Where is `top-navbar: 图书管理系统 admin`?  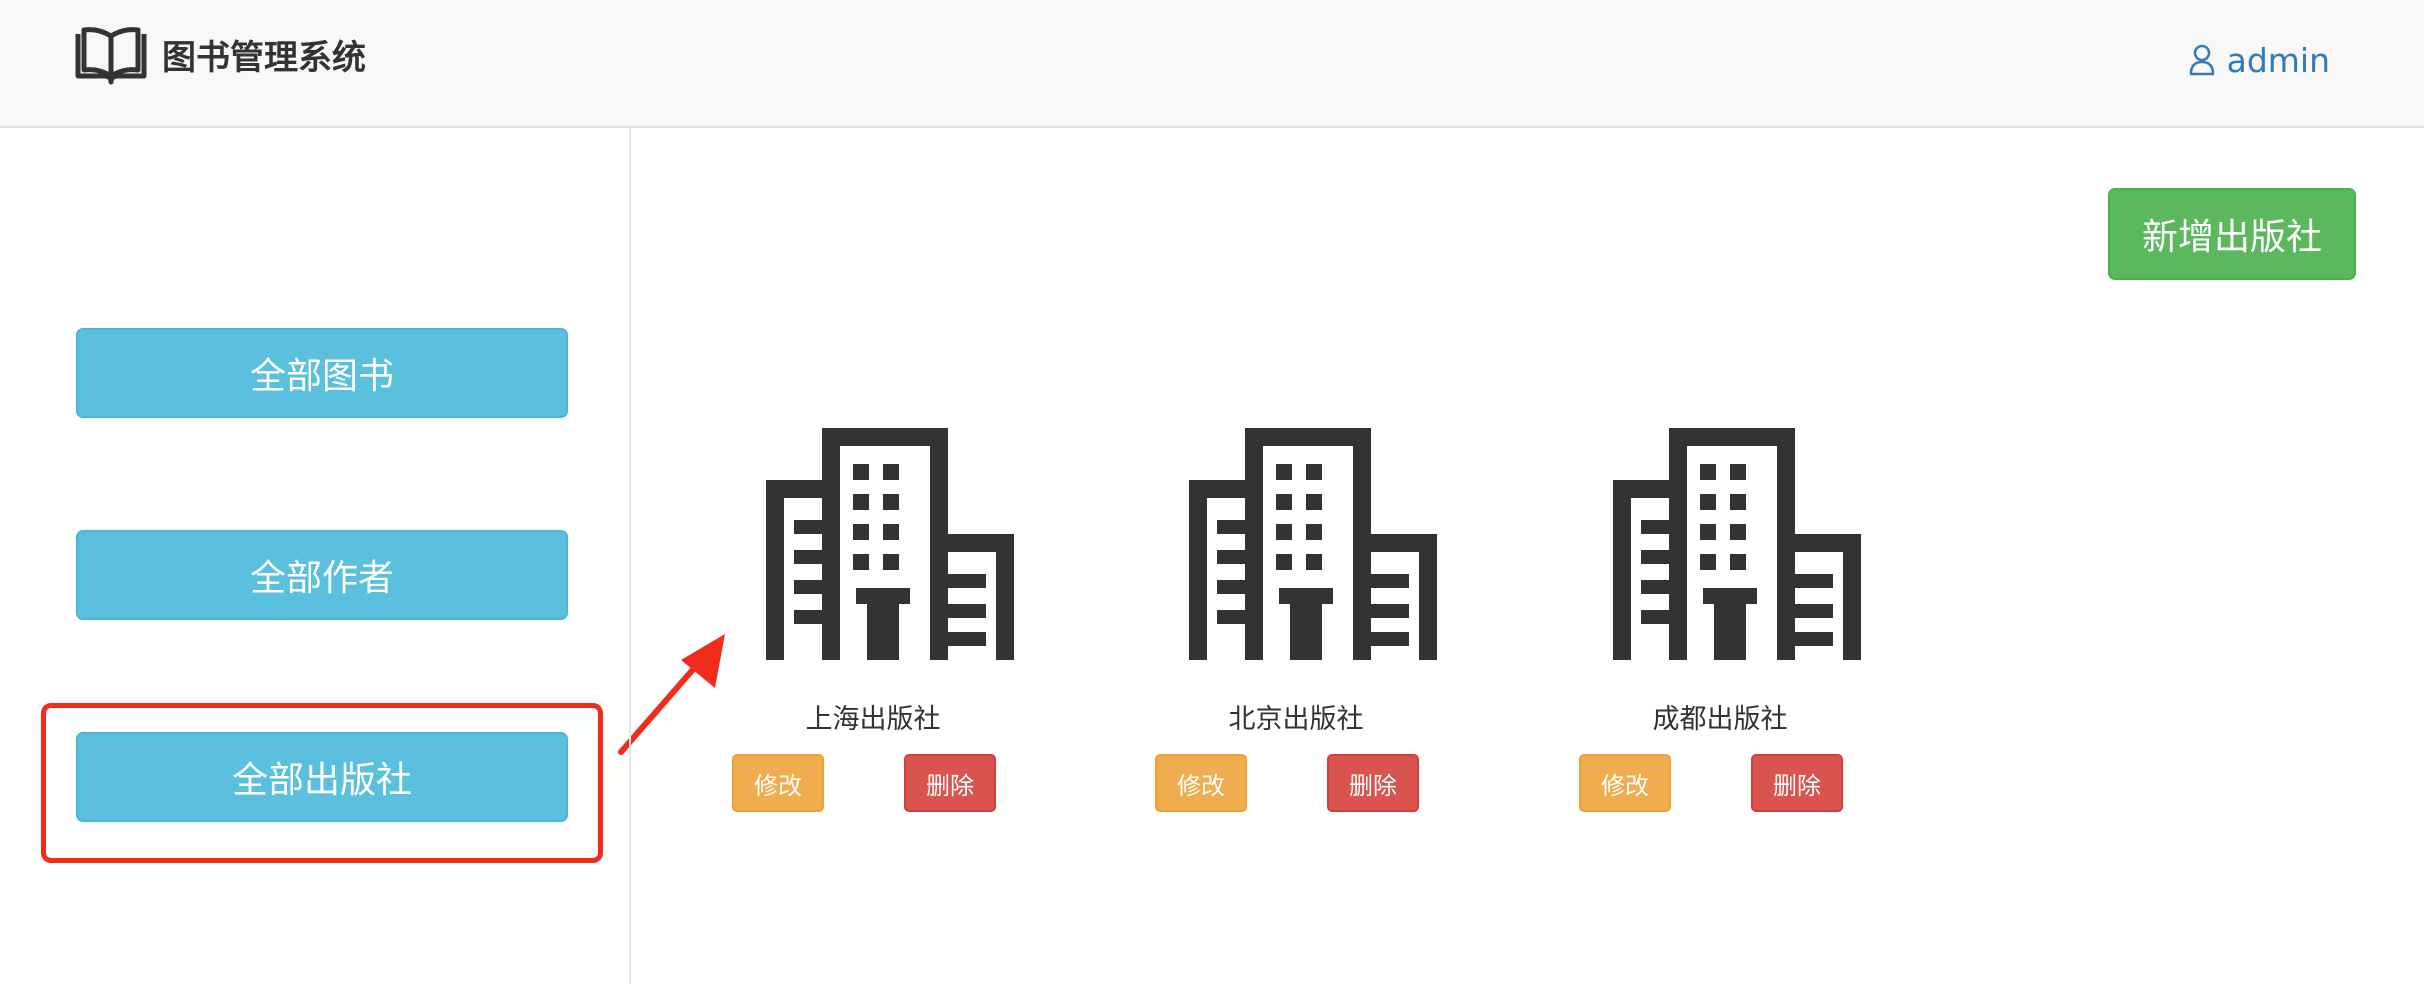 top-navbar: 图书管理系统 admin is located at coordinates (1212, 64).